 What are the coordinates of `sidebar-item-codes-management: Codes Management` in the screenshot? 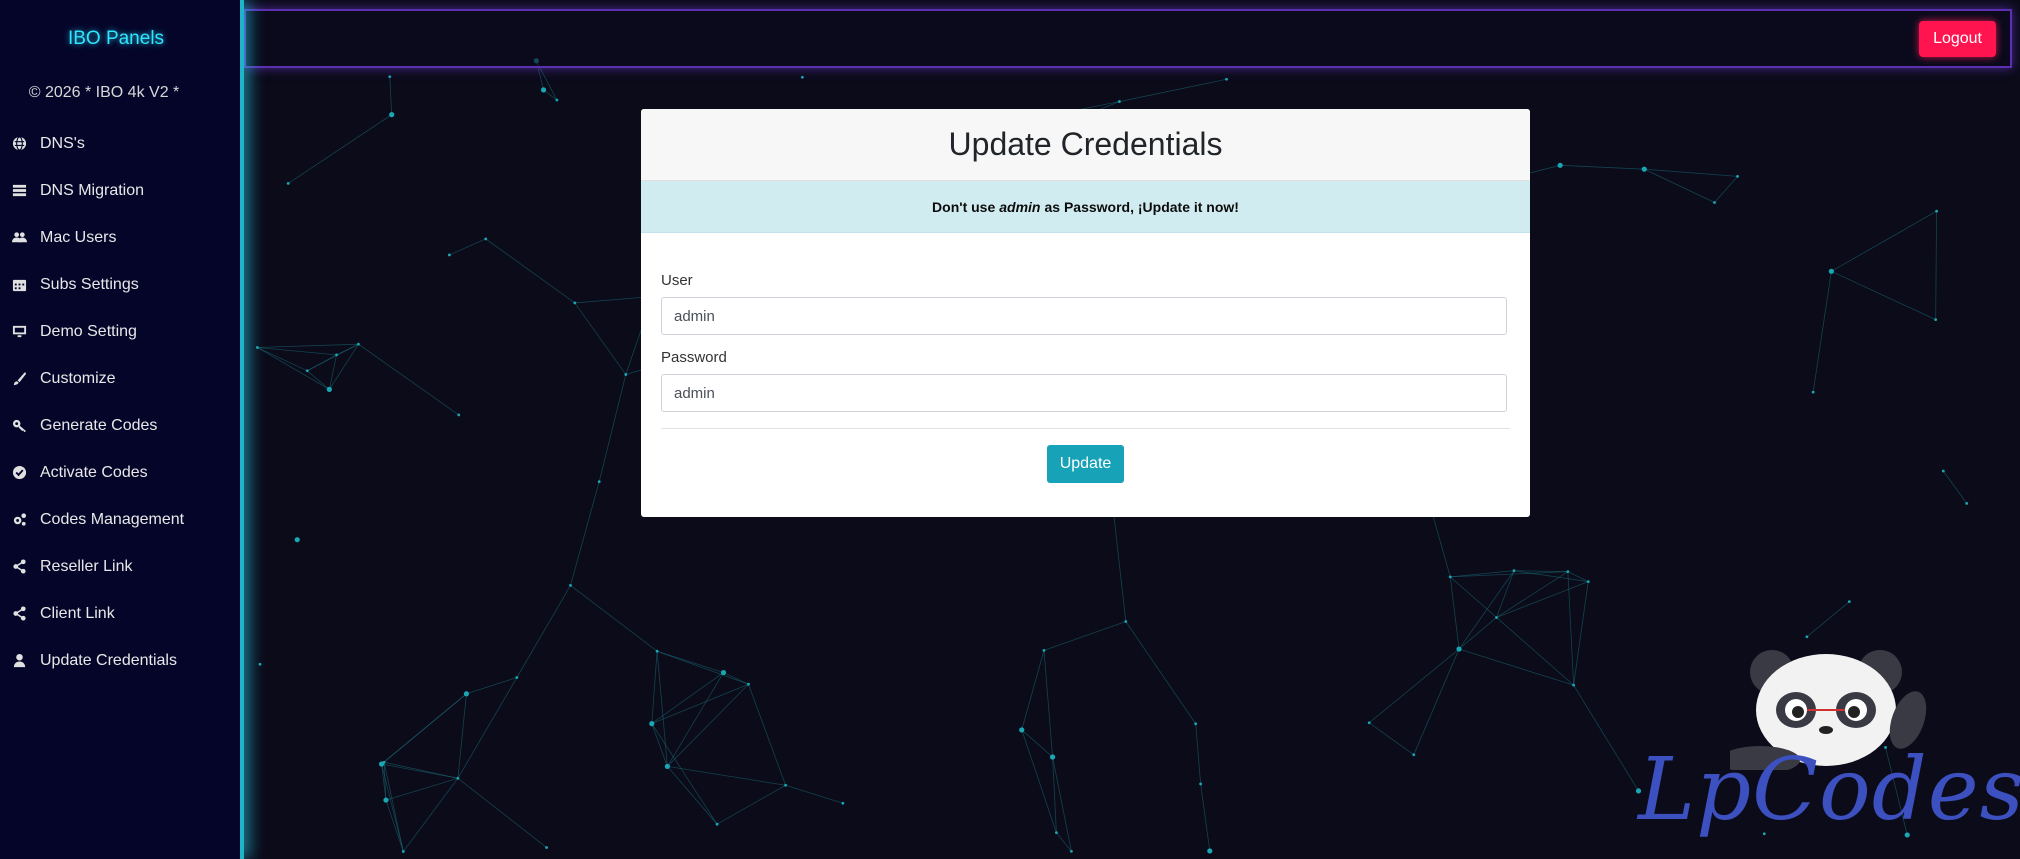 It's located at (118, 519).